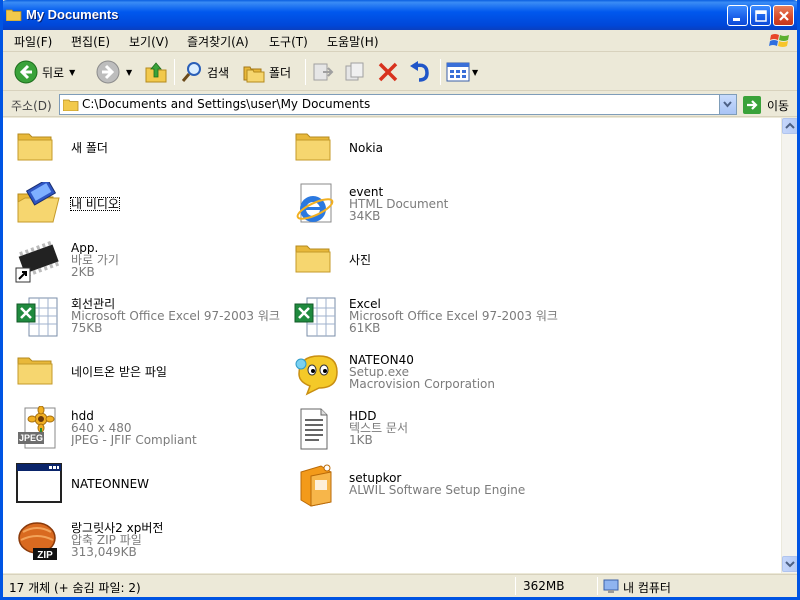  I want to click on list-item: 내 비디오, so click(146, 204).